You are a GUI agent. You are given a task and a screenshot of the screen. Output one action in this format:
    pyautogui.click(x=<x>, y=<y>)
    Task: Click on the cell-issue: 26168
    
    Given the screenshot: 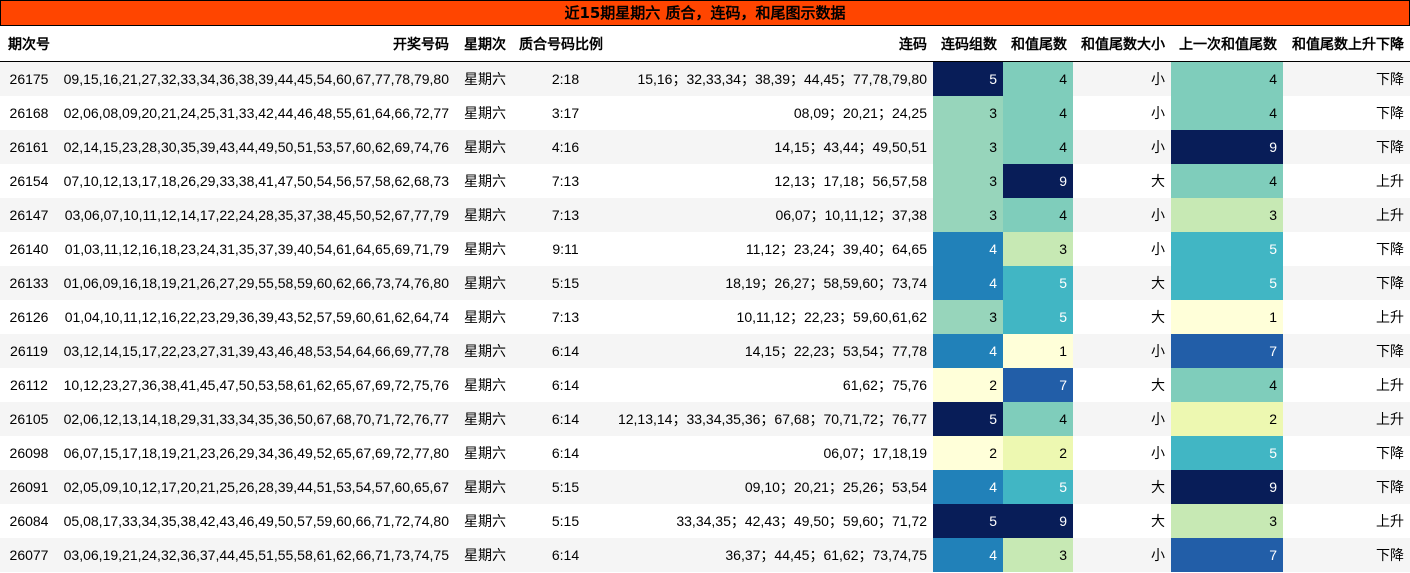 What is the action you would take?
    pyautogui.click(x=29, y=113)
    